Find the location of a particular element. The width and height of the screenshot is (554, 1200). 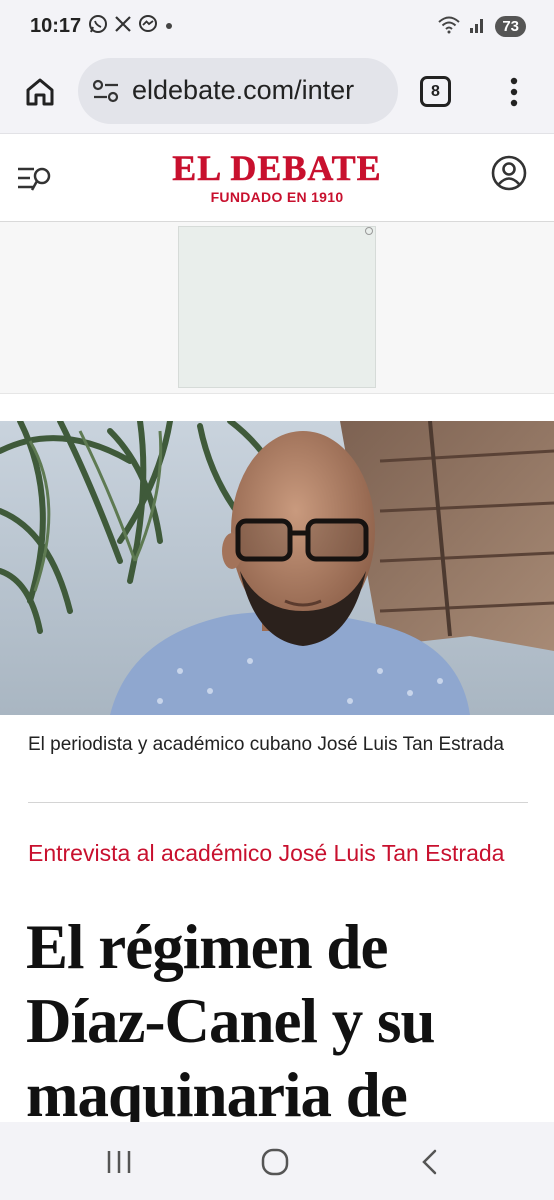

home-circle-icon is located at coordinates (275, 1164).